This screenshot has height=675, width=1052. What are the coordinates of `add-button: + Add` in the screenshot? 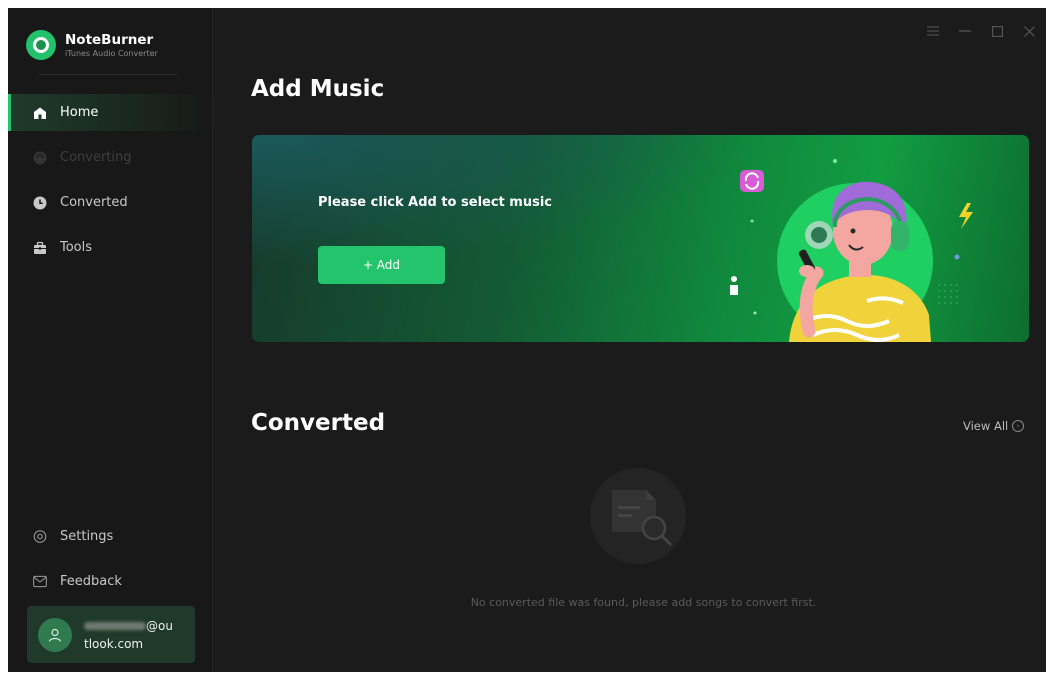 It's located at (381, 265).